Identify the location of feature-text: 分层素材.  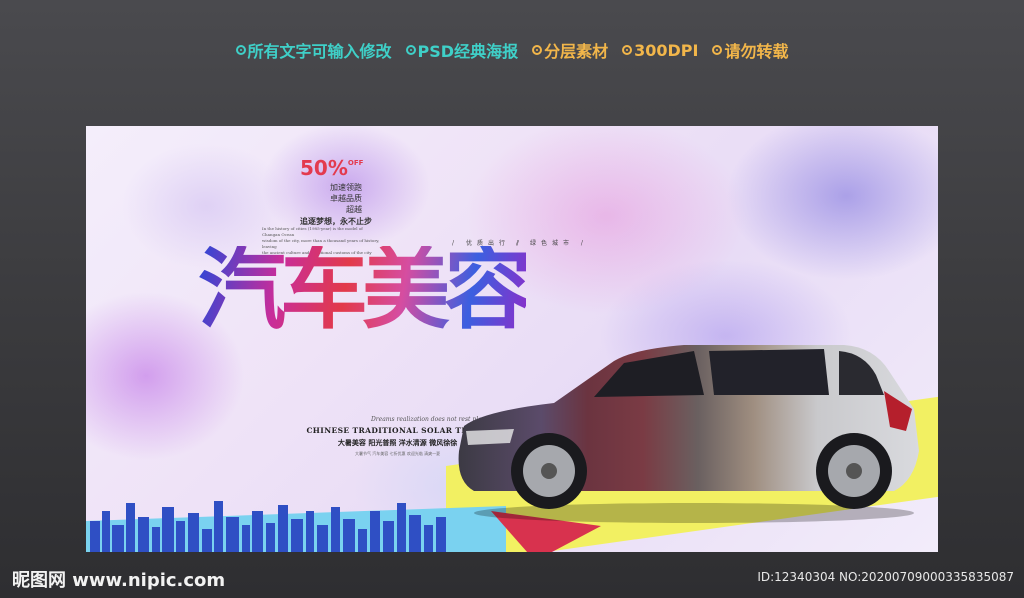
(576, 51).